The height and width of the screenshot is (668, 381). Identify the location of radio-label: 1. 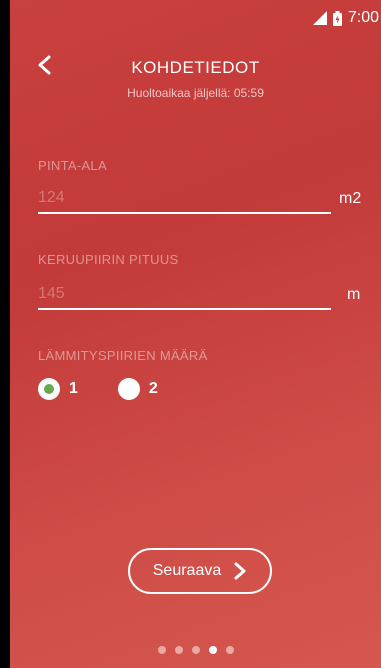
(73, 388).